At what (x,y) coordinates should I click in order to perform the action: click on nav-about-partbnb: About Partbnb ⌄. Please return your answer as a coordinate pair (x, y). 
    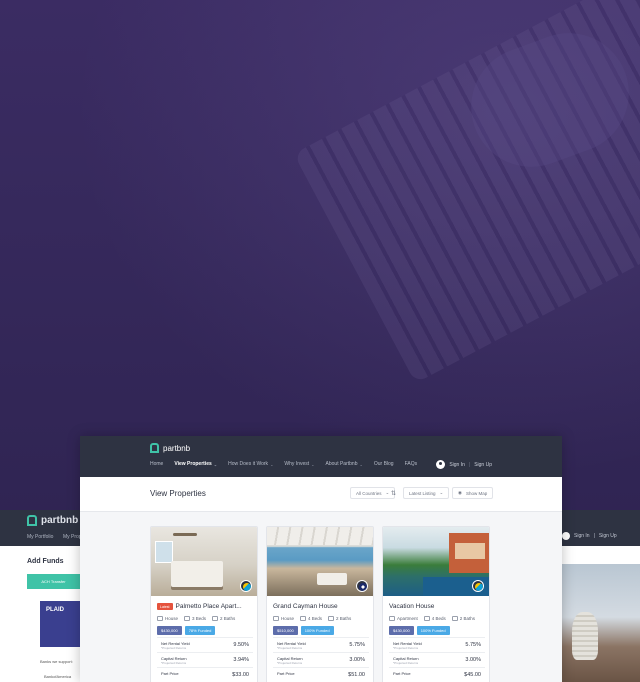
    Looking at the image, I should click on (344, 464).